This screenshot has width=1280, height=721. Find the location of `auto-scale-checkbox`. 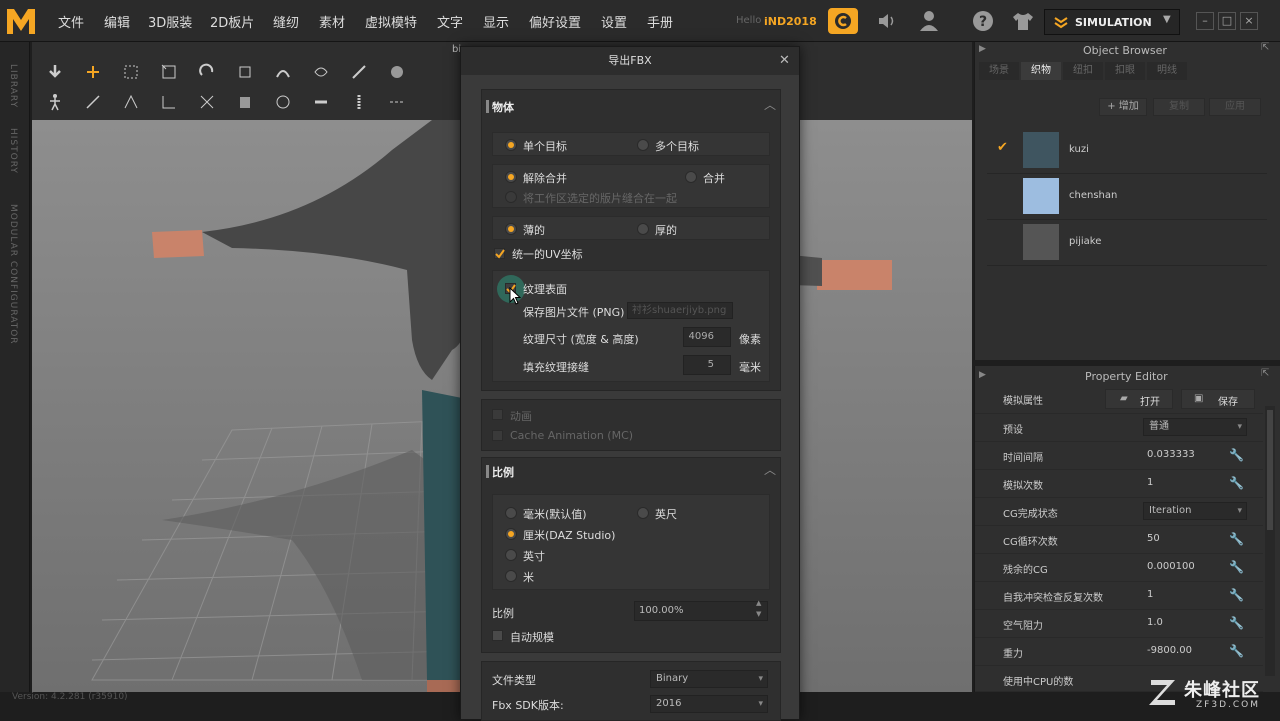

auto-scale-checkbox is located at coordinates (497, 635).